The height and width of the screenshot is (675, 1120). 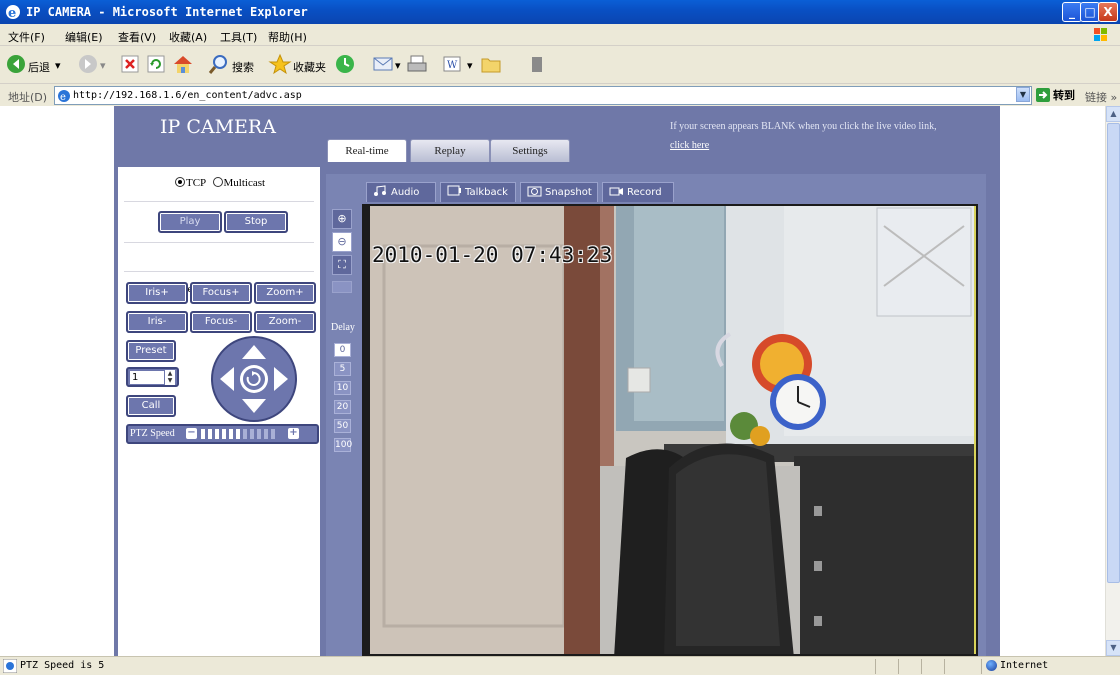 What do you see at coordinates (103, 65) in the screenshot?
I see `forward-dropdown-icon: ▾` at bounding box center [103, 65].